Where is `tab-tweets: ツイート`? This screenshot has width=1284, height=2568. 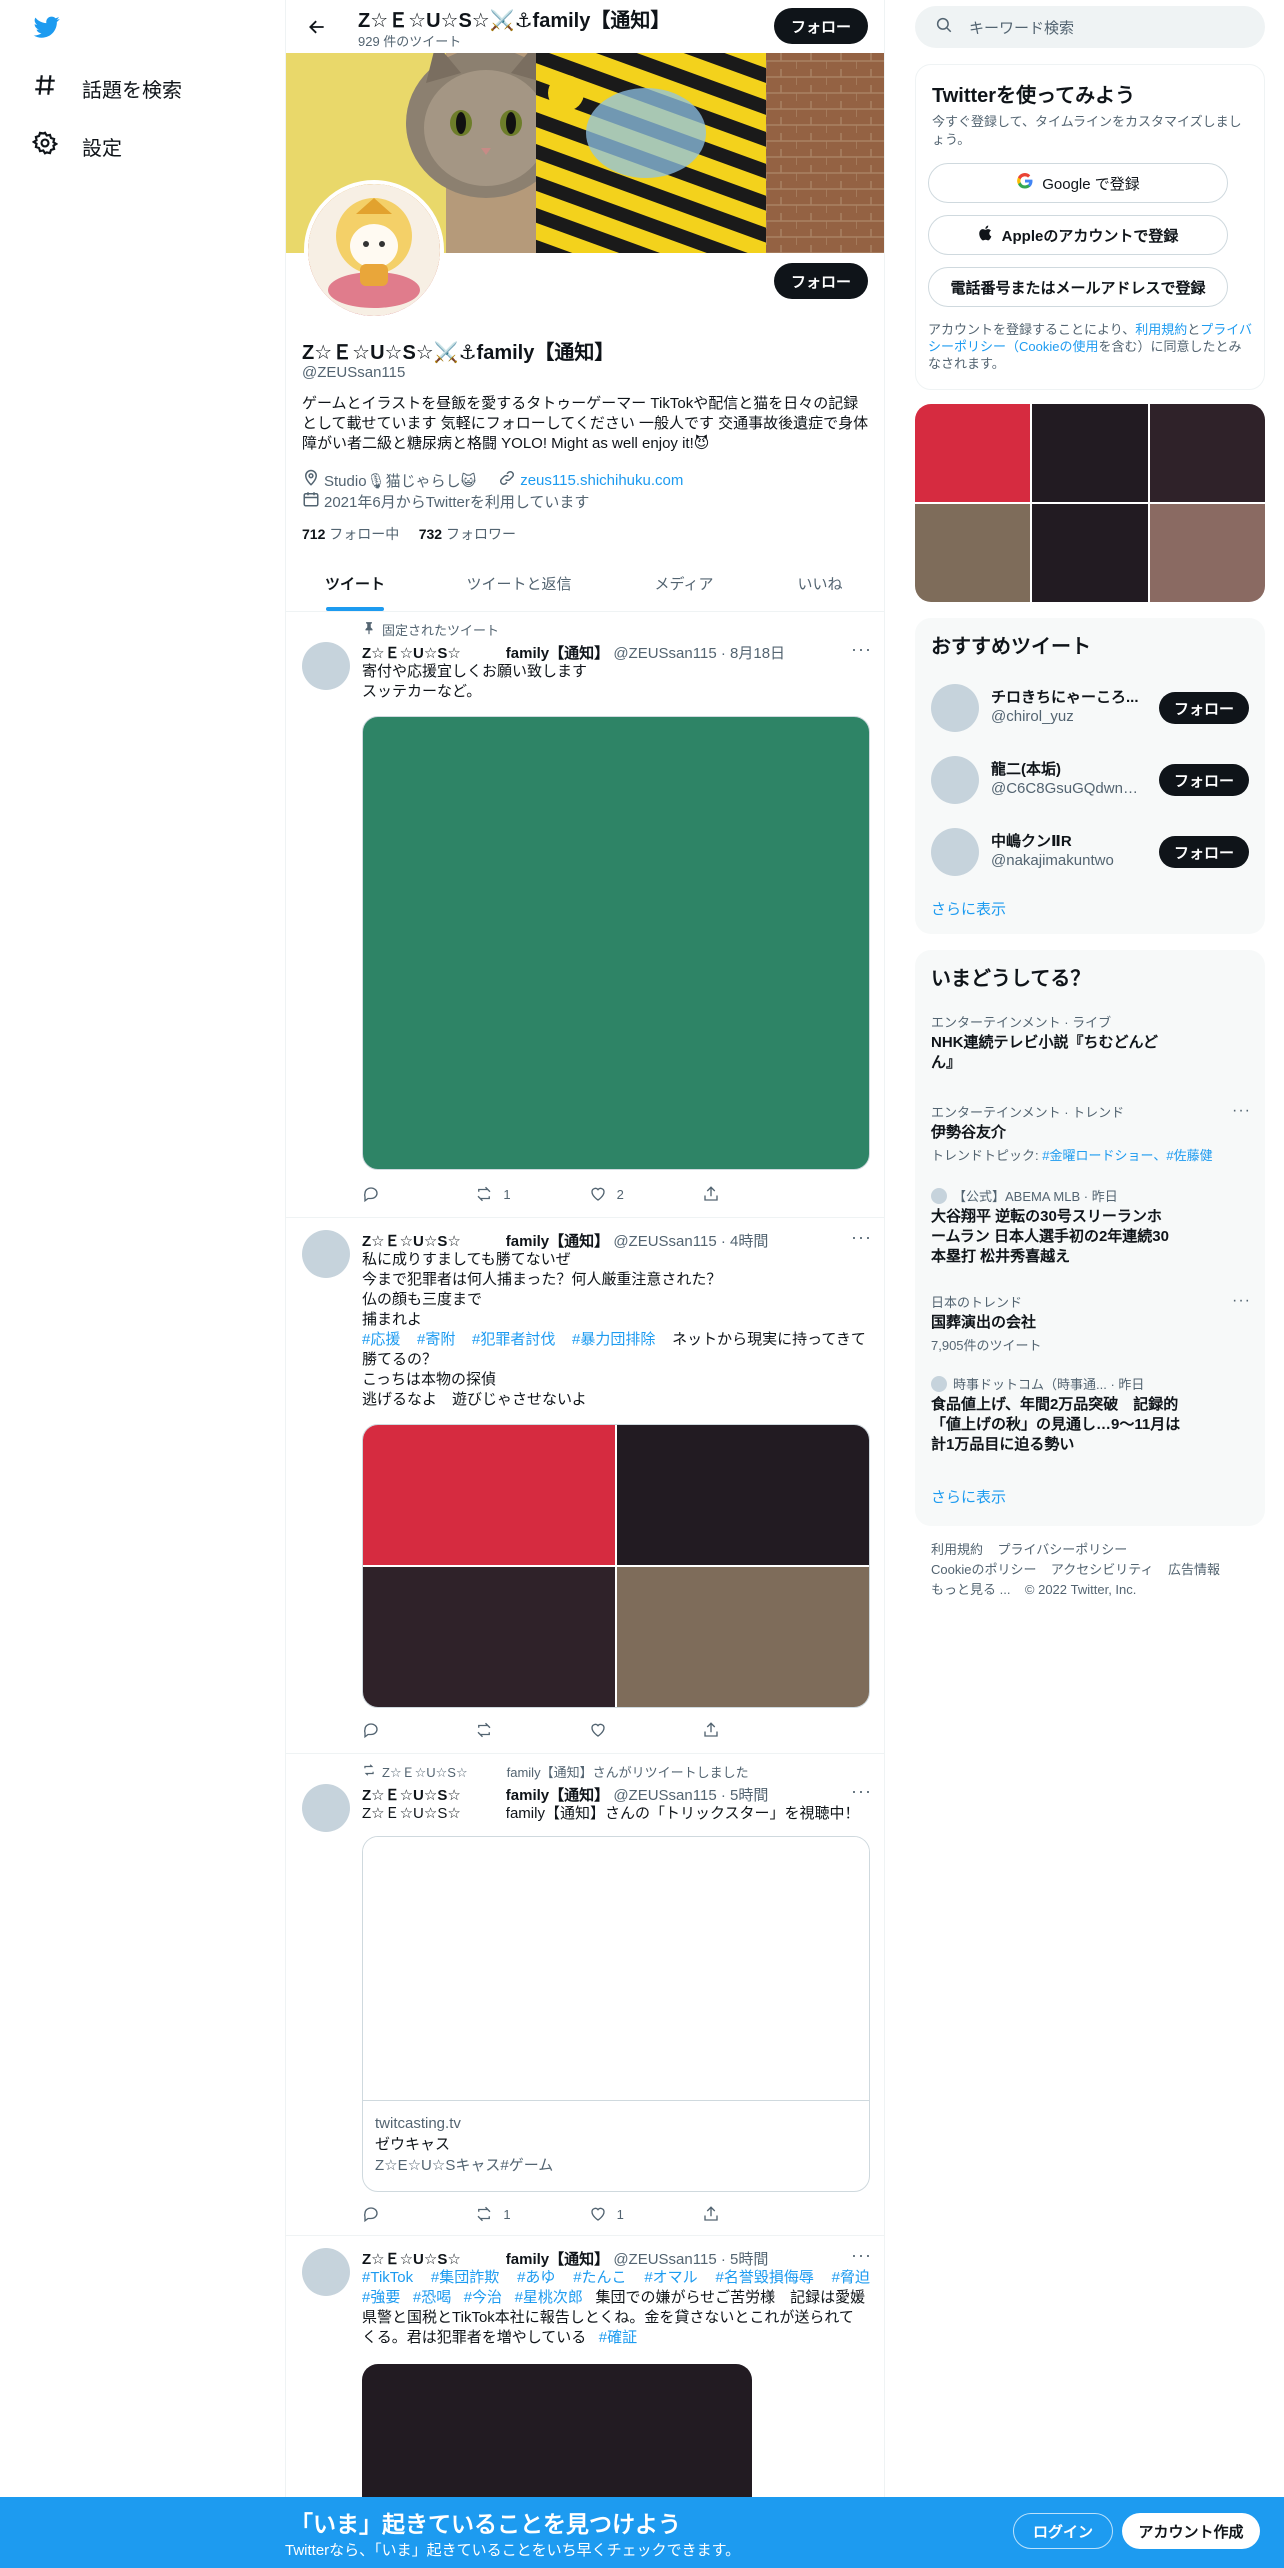 tab-tweets: ツイート is located at coordinates (355, 585).